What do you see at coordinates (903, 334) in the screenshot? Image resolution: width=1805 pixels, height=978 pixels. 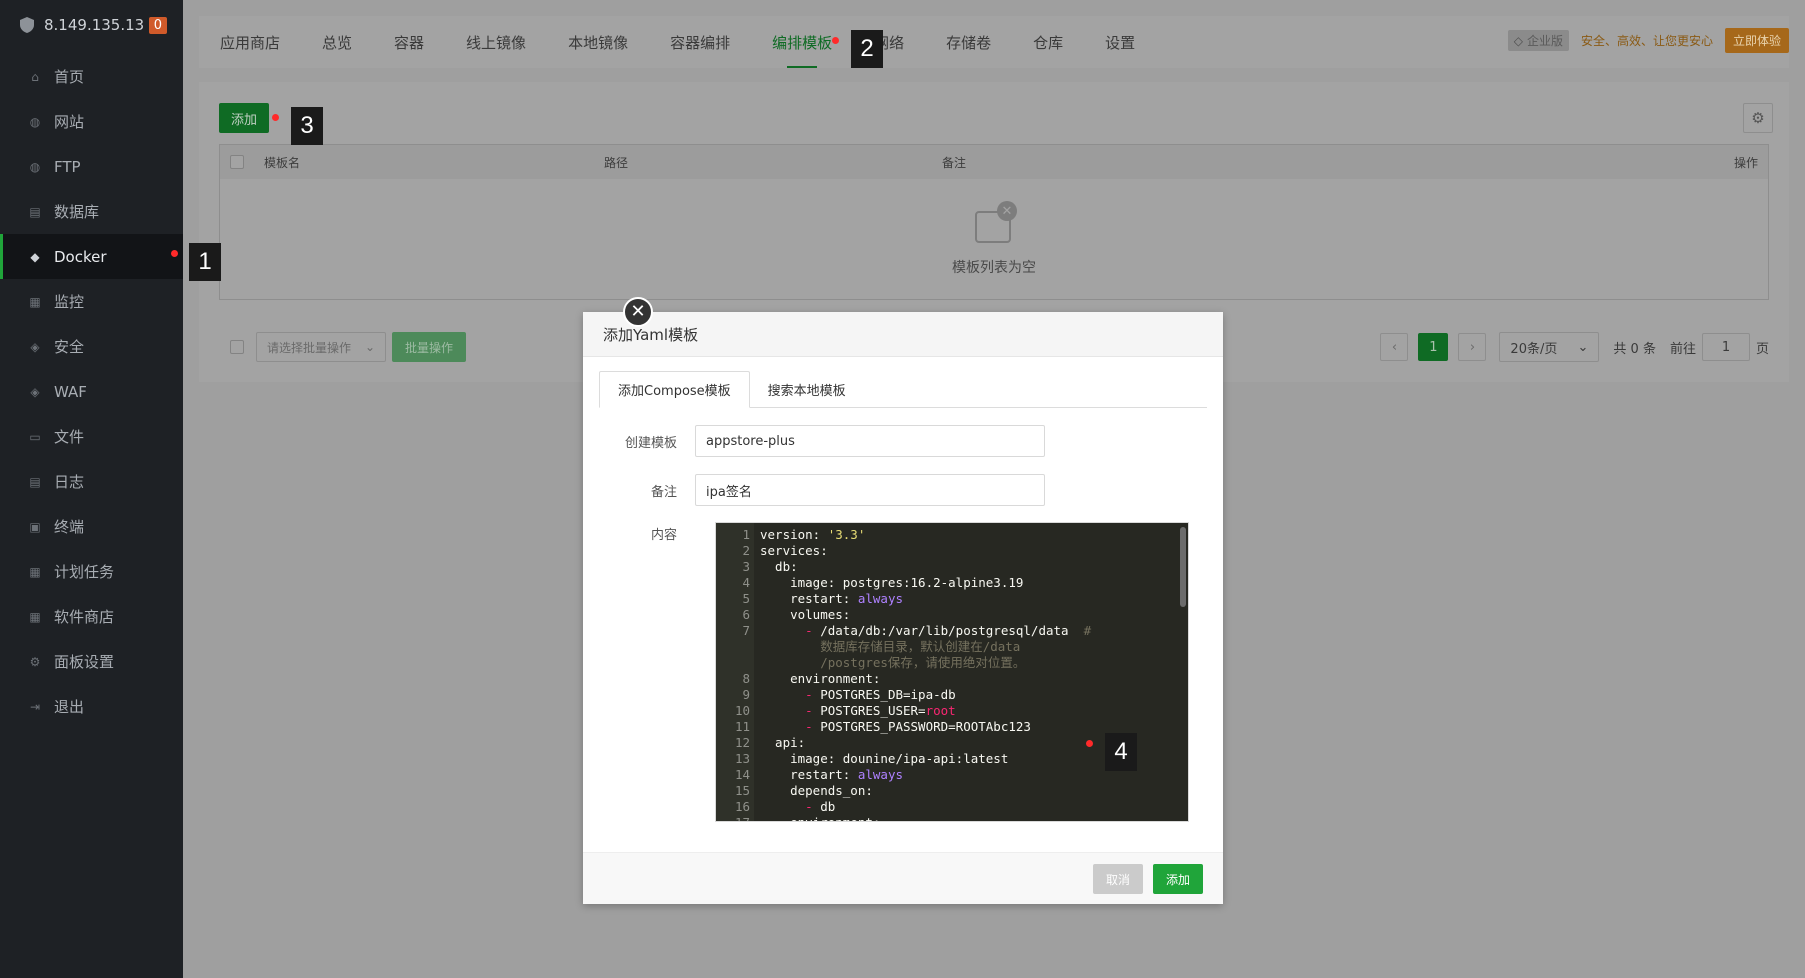 I see `dialog-title: 添加Yaml模板` at bounding box center [903, 334].